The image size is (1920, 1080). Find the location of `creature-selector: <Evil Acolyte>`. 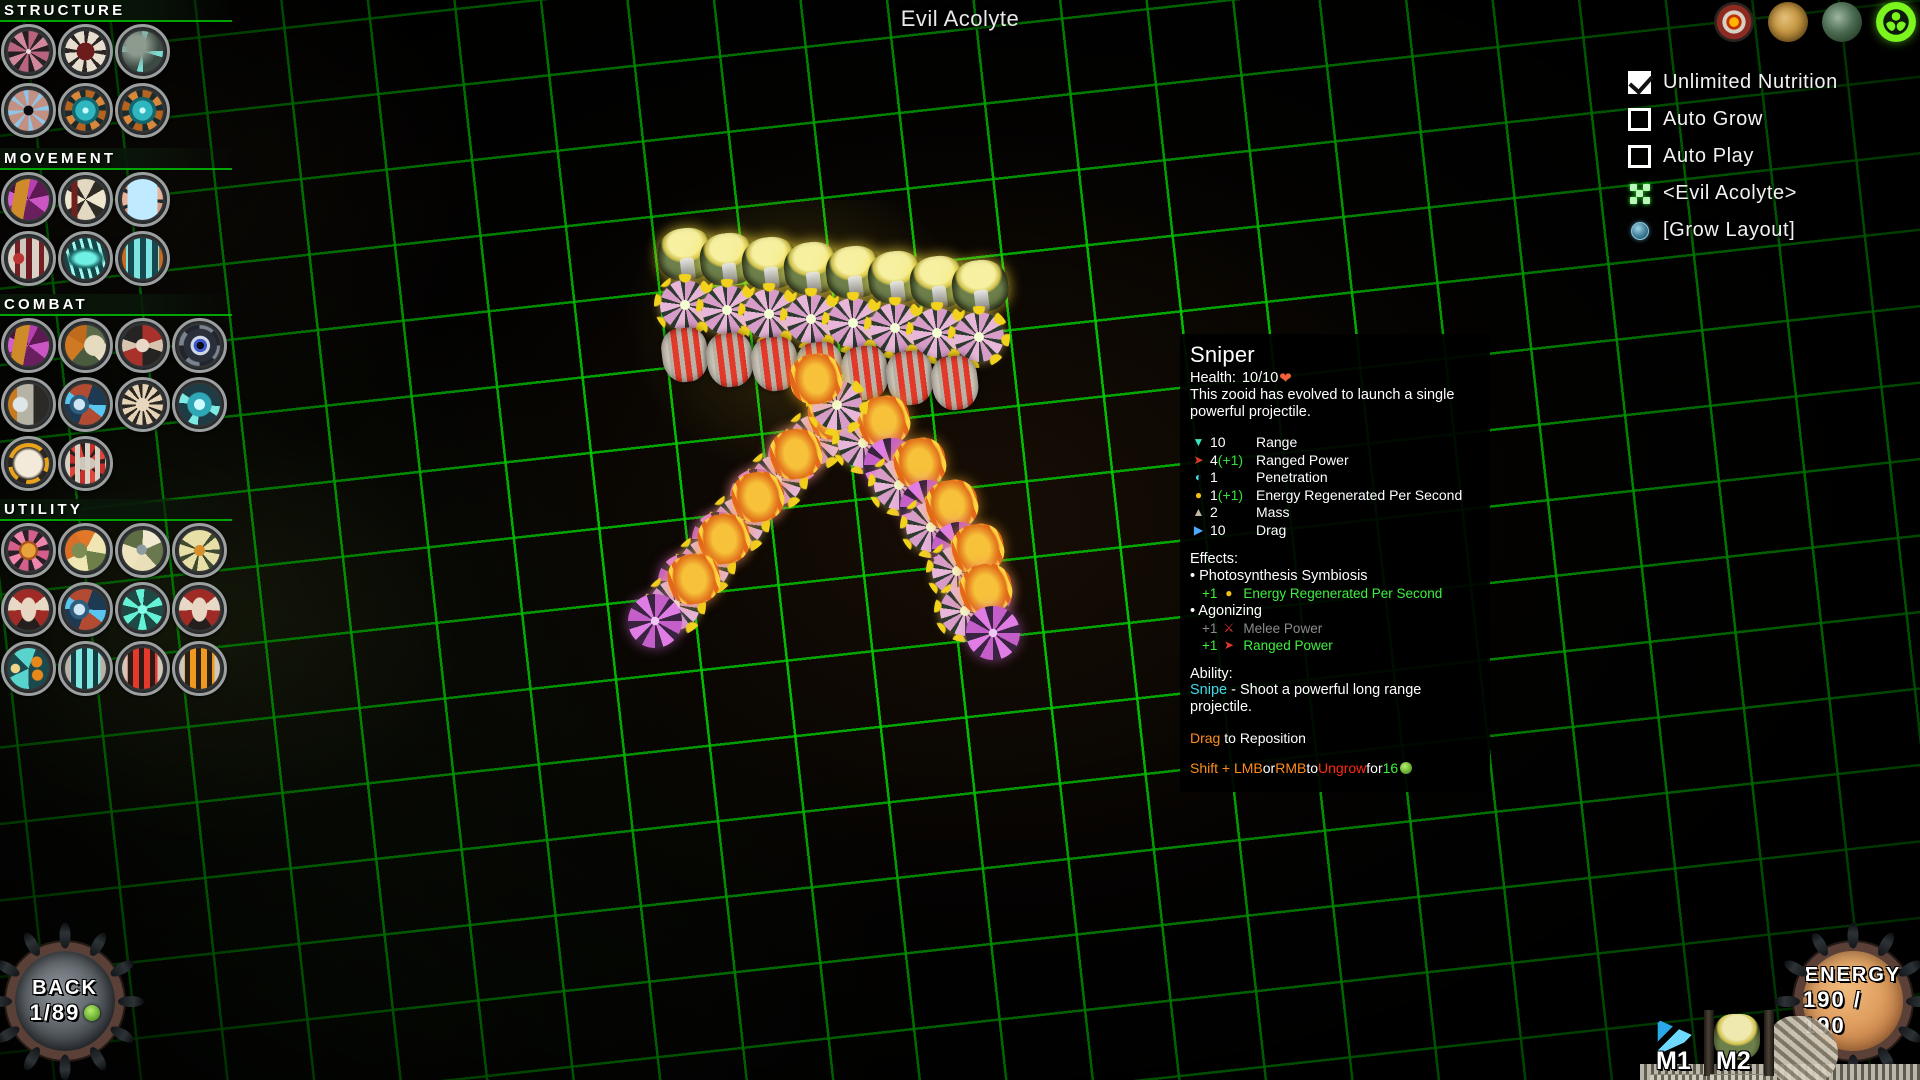

creature-selector: <Evil Acolyte> is located at coordinates (1768, 193).